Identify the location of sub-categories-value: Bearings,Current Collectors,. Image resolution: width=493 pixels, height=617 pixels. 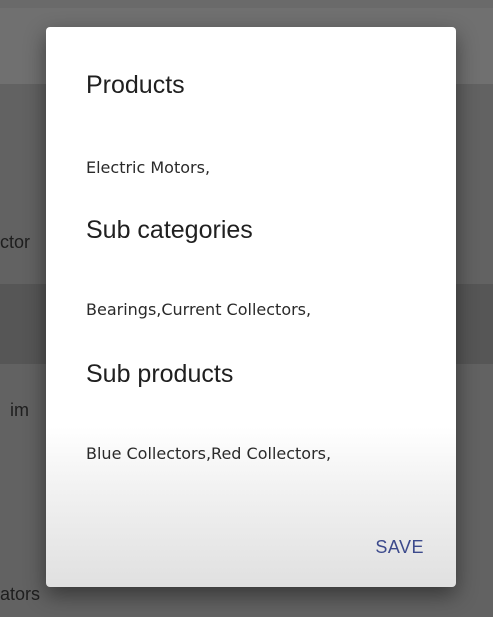
(199, 309).